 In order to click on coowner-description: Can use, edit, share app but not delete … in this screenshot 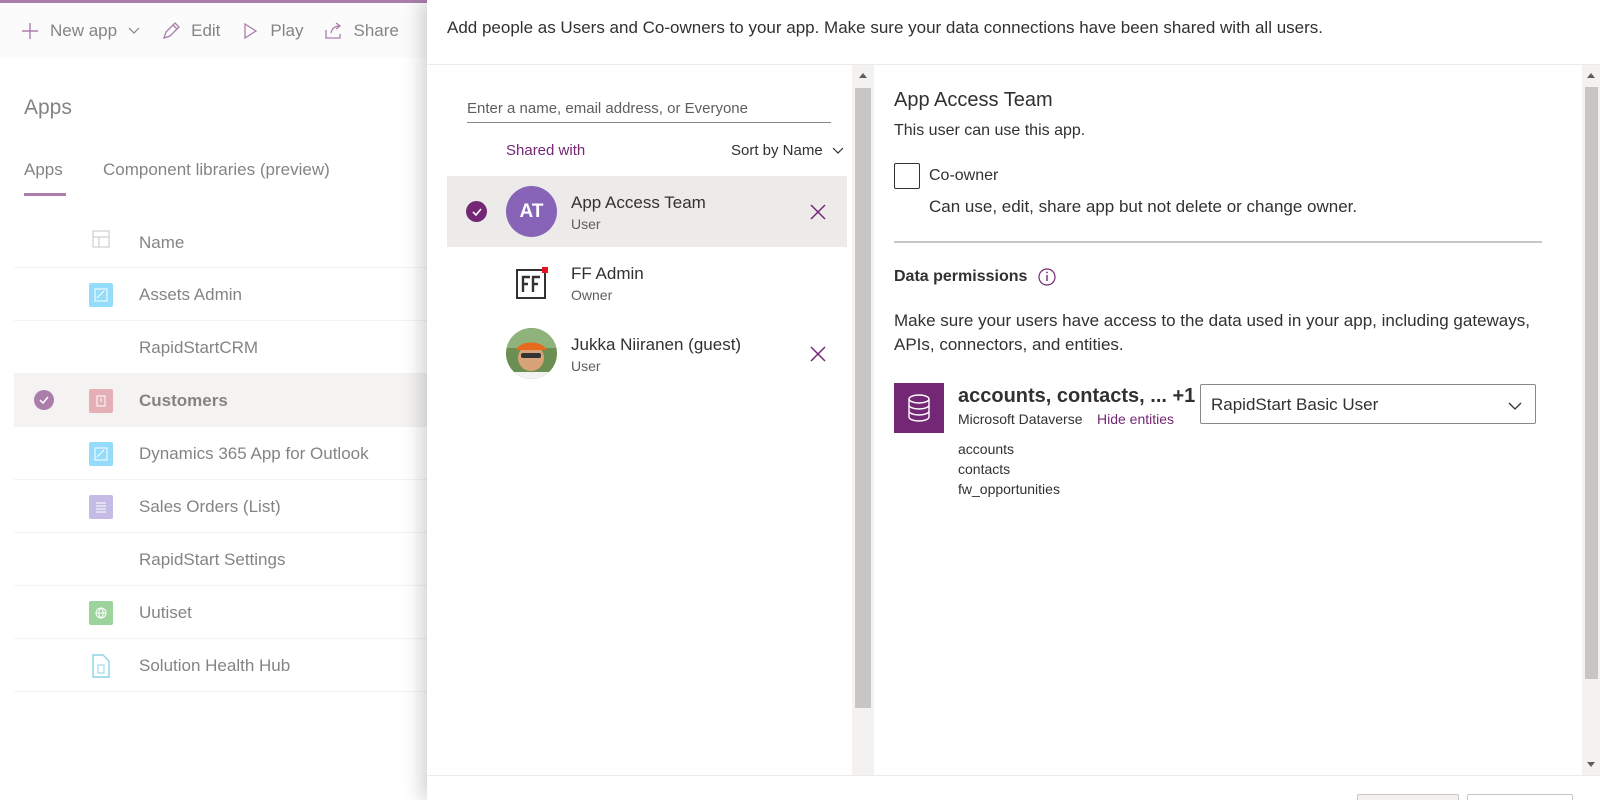, I will do `click(1143, 206)`.